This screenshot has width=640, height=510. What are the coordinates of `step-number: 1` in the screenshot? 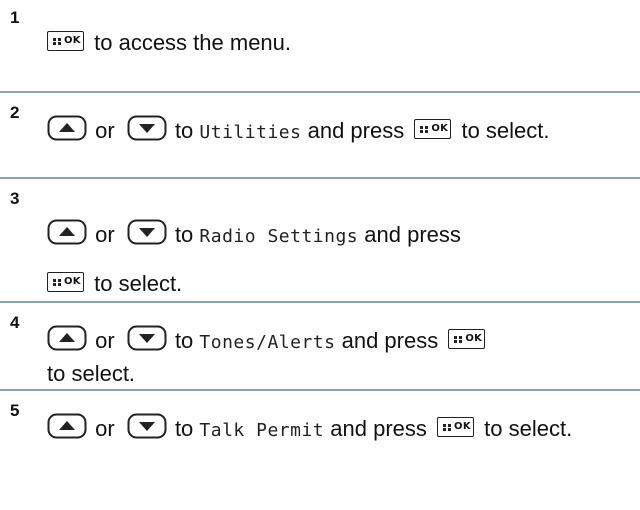 It's located at (15, 17).